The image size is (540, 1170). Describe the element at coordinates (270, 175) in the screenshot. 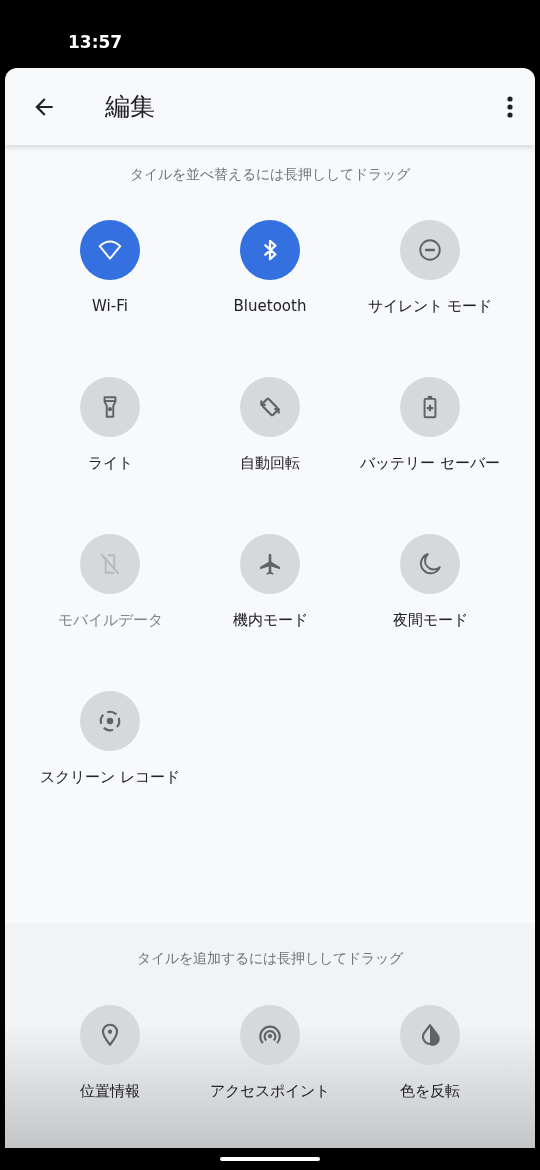

I see `section-hint: タイルを並べ替えるには長押ししてドラッグ` at that location.